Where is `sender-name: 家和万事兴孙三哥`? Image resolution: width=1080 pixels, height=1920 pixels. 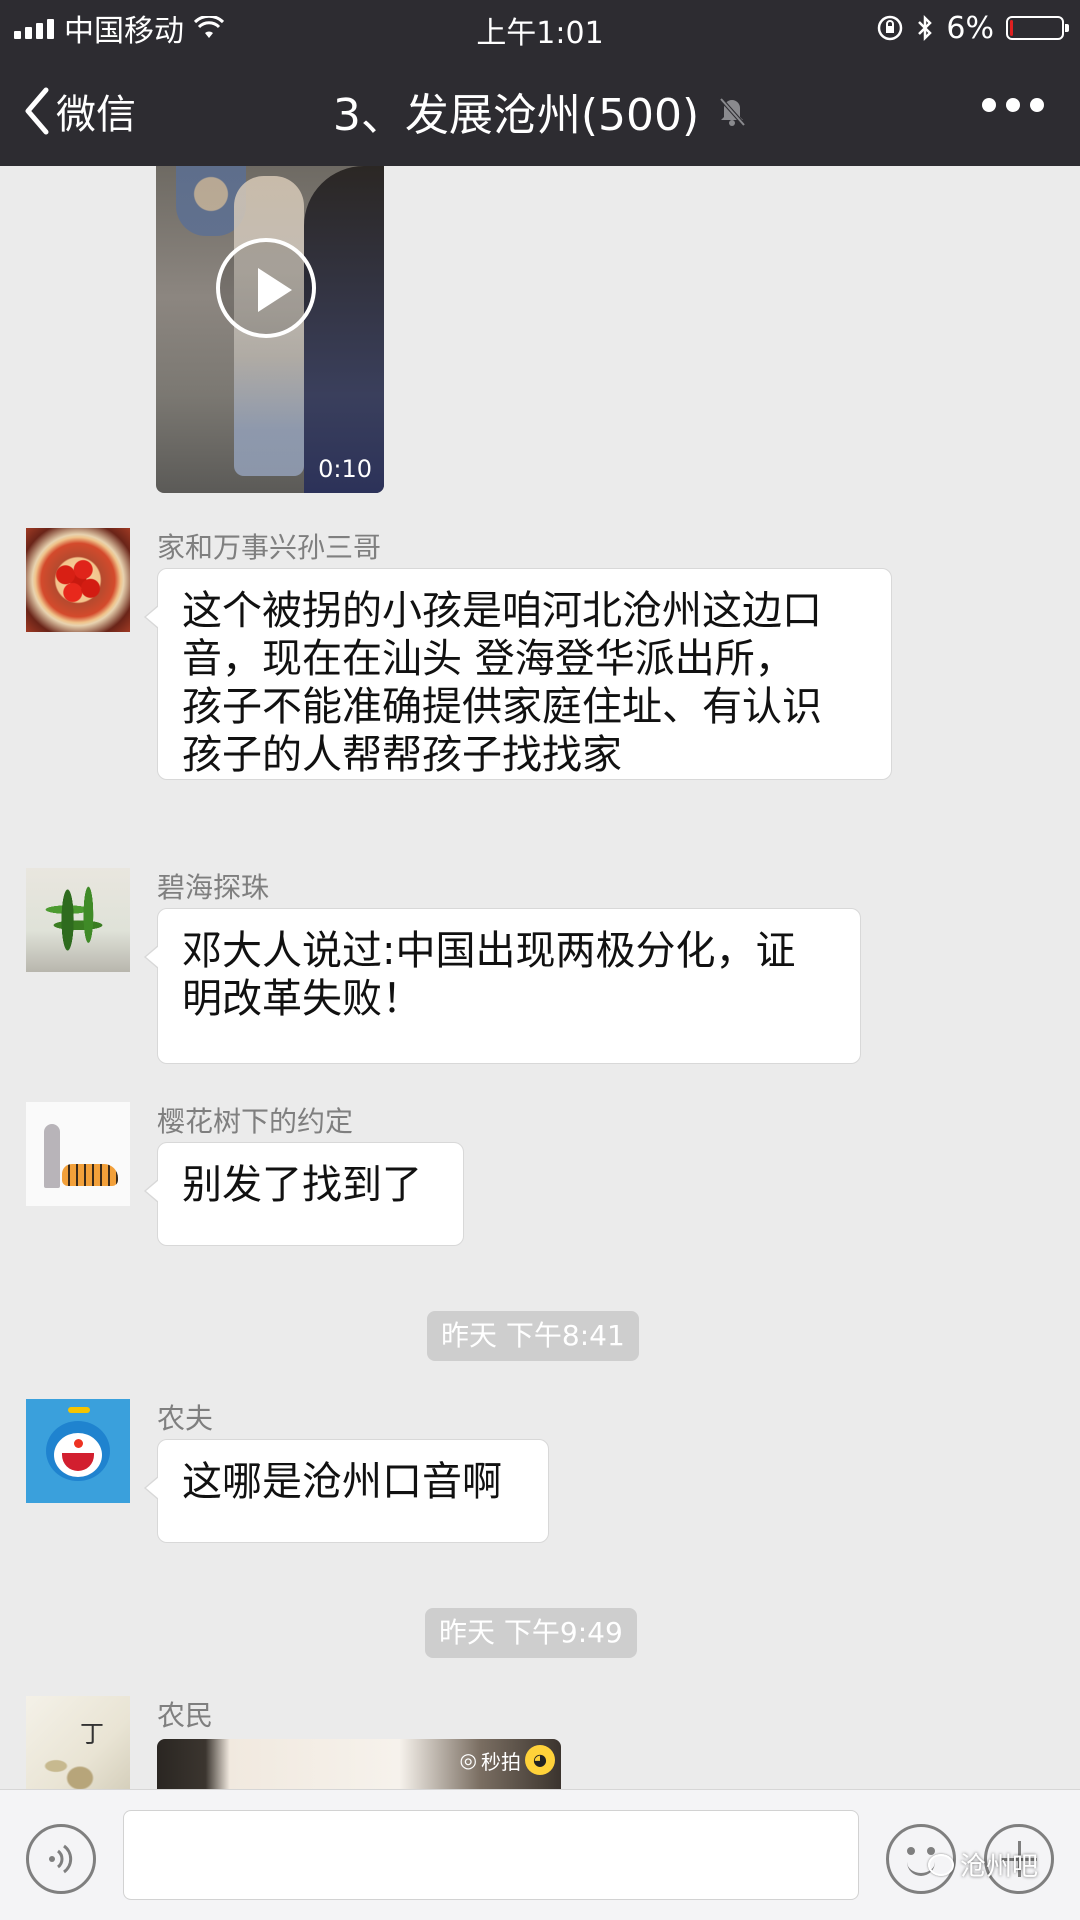
sender-name: 家和万事兴孙三哥 is located at coordinates (269, 547).